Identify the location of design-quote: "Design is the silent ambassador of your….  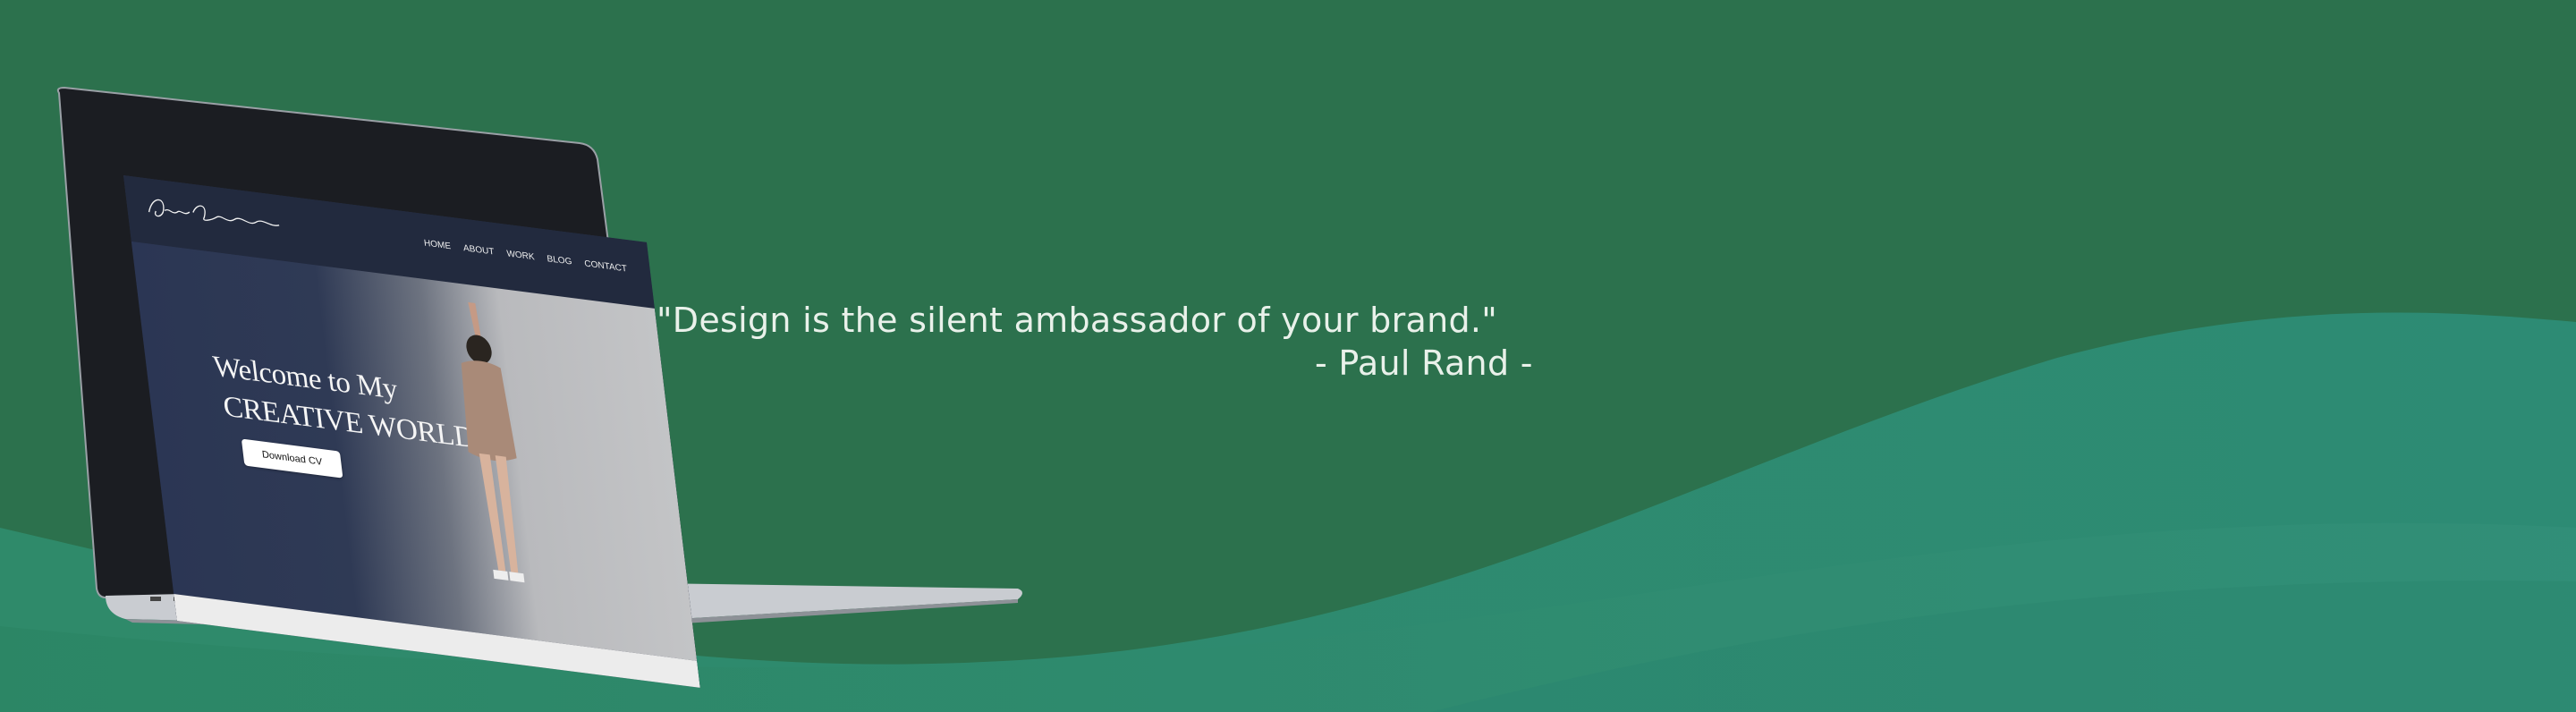
(1077, 320).